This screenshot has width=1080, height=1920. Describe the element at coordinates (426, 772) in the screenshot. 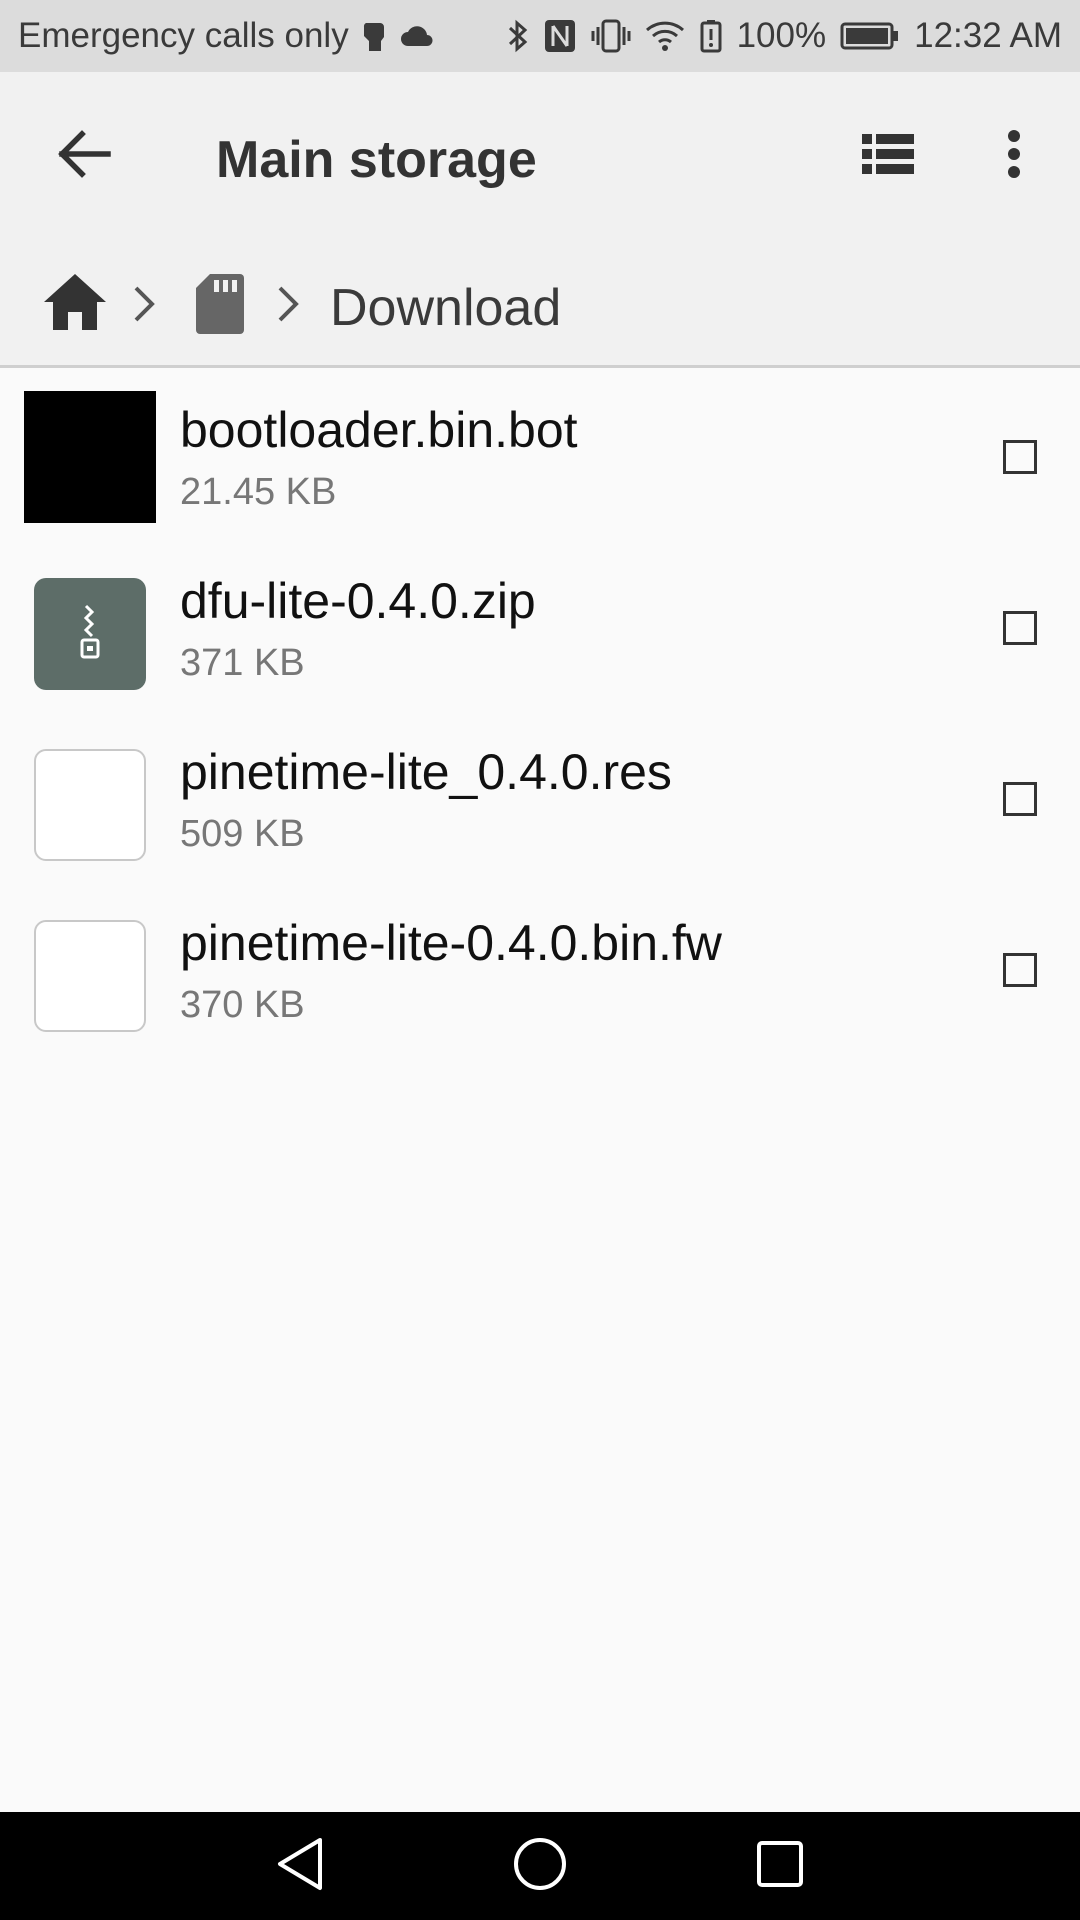

I see `file-name: pinetime-lite_0.4.0.res` at that location.